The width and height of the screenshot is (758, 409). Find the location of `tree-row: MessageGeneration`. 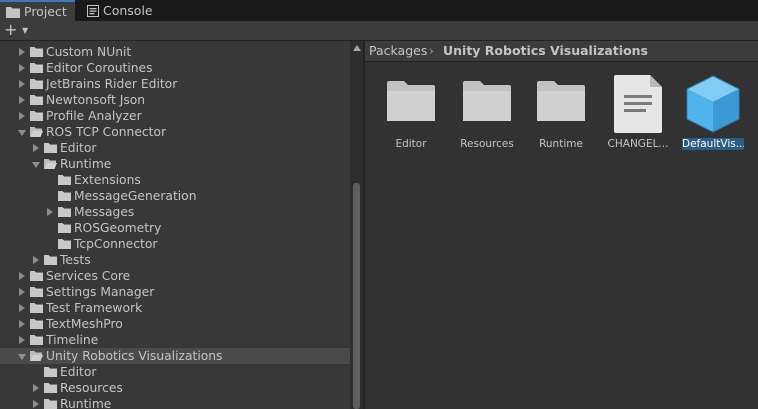

tree-row: MessageGeneration is located at coordinates (175, 196).